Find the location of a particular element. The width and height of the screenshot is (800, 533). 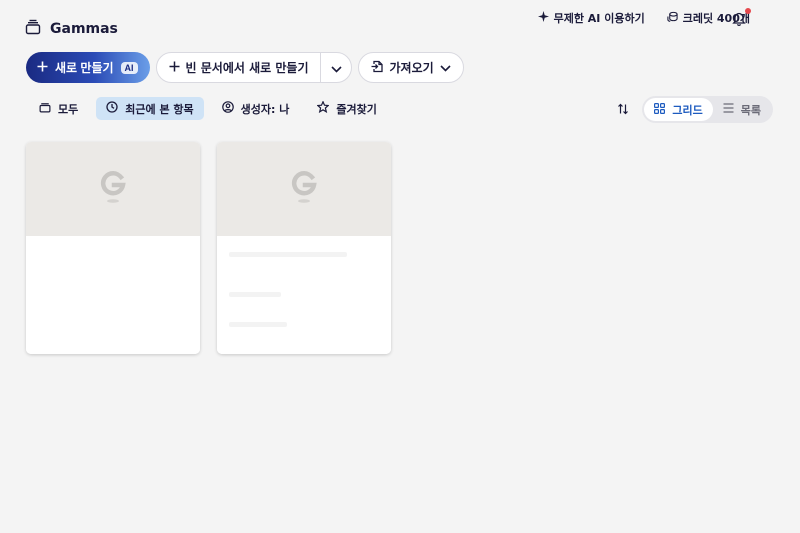

sort-button is located at coordinates (623, 110).